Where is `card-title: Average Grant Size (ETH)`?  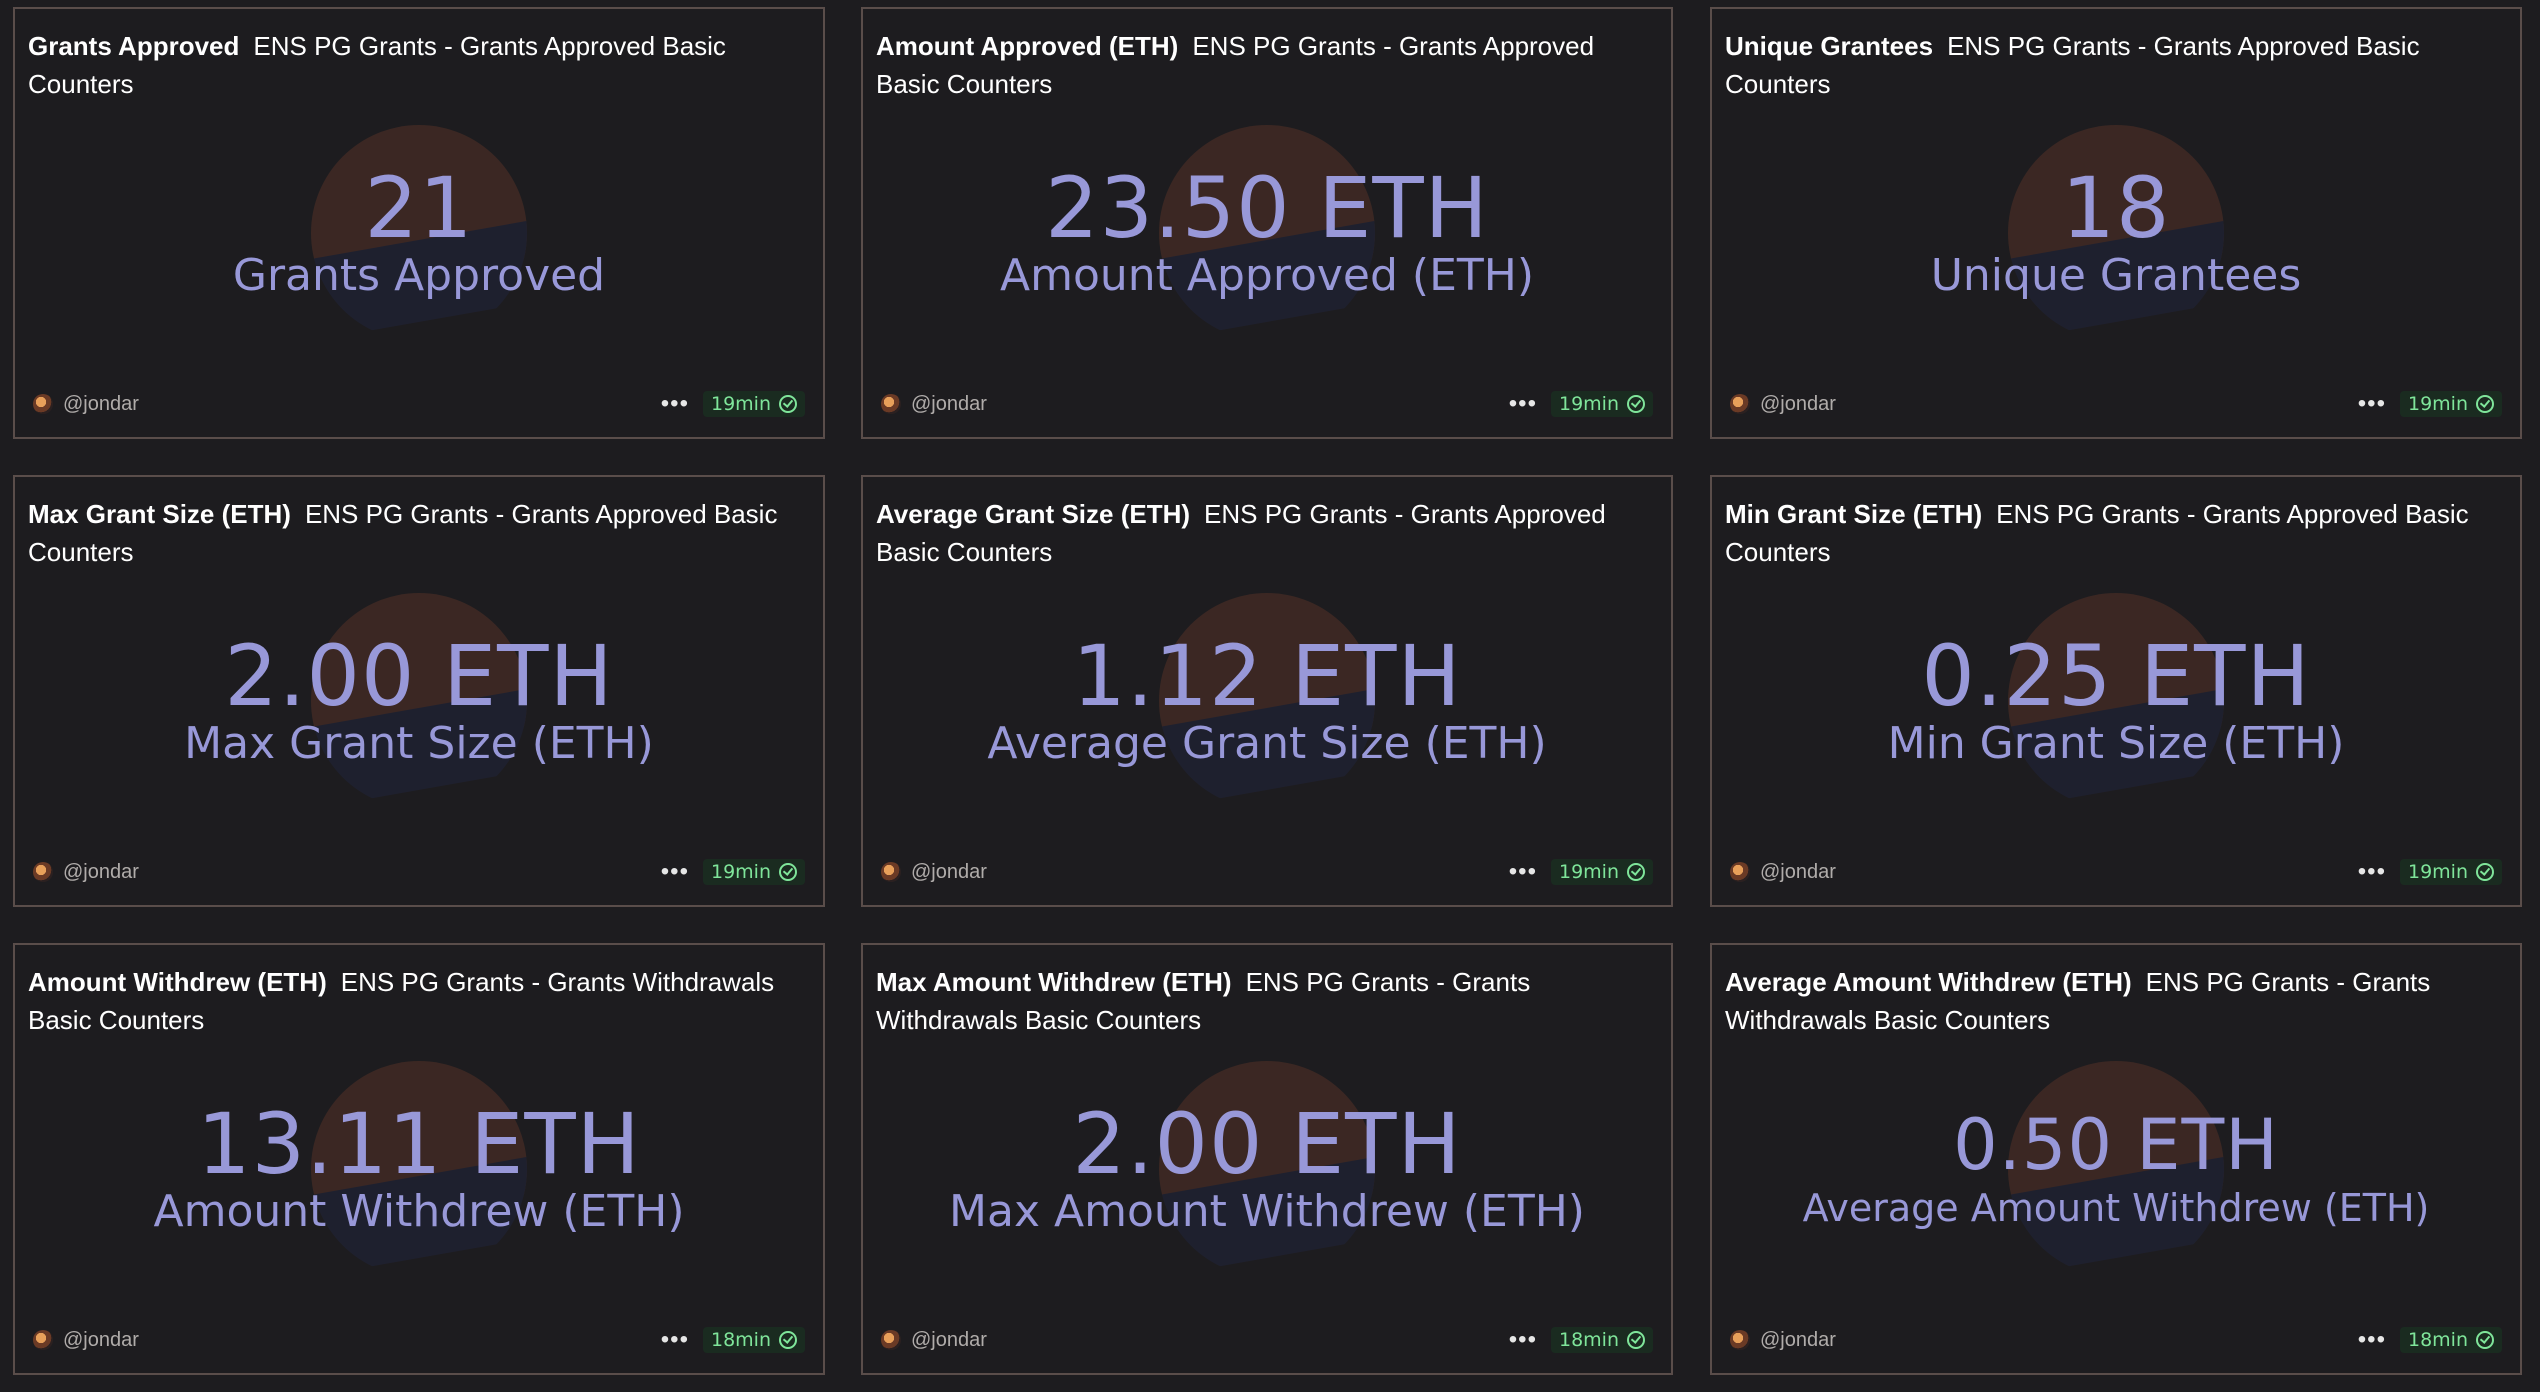
card-title: Average Grant Size (ETH) is located at coordinates (1033, 514).